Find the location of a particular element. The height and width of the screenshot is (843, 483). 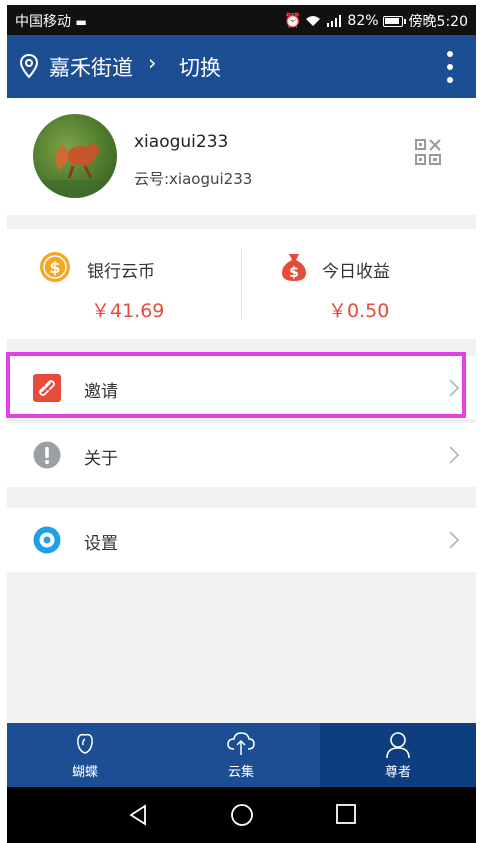

chevron-right-icon: › is located at coordinates (152, 63).